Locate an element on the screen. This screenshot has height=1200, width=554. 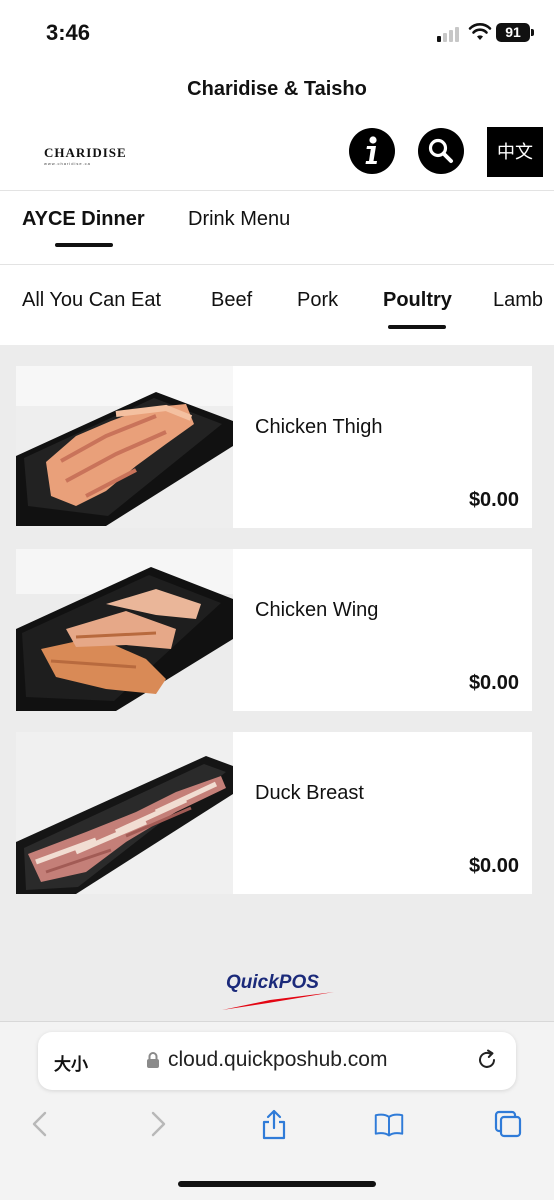
chicken-thigh-photo is located at coordinates (124, 447).